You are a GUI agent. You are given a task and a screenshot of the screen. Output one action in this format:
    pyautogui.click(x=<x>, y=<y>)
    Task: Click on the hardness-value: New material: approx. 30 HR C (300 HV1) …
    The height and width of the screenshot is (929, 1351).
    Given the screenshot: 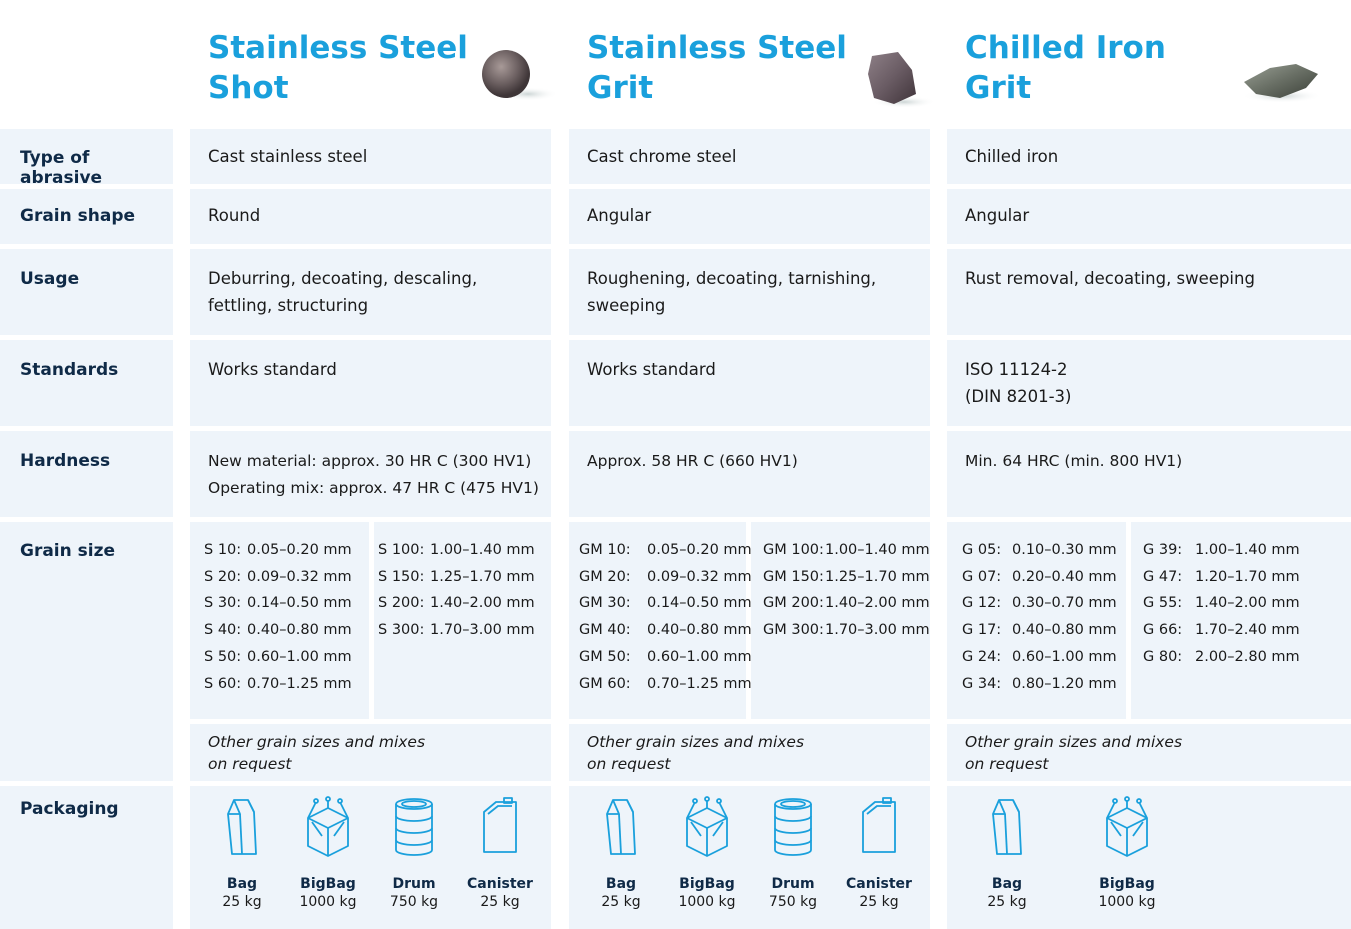 What is the action you would take?
    pyautogui.click(x=373, y=475)
    